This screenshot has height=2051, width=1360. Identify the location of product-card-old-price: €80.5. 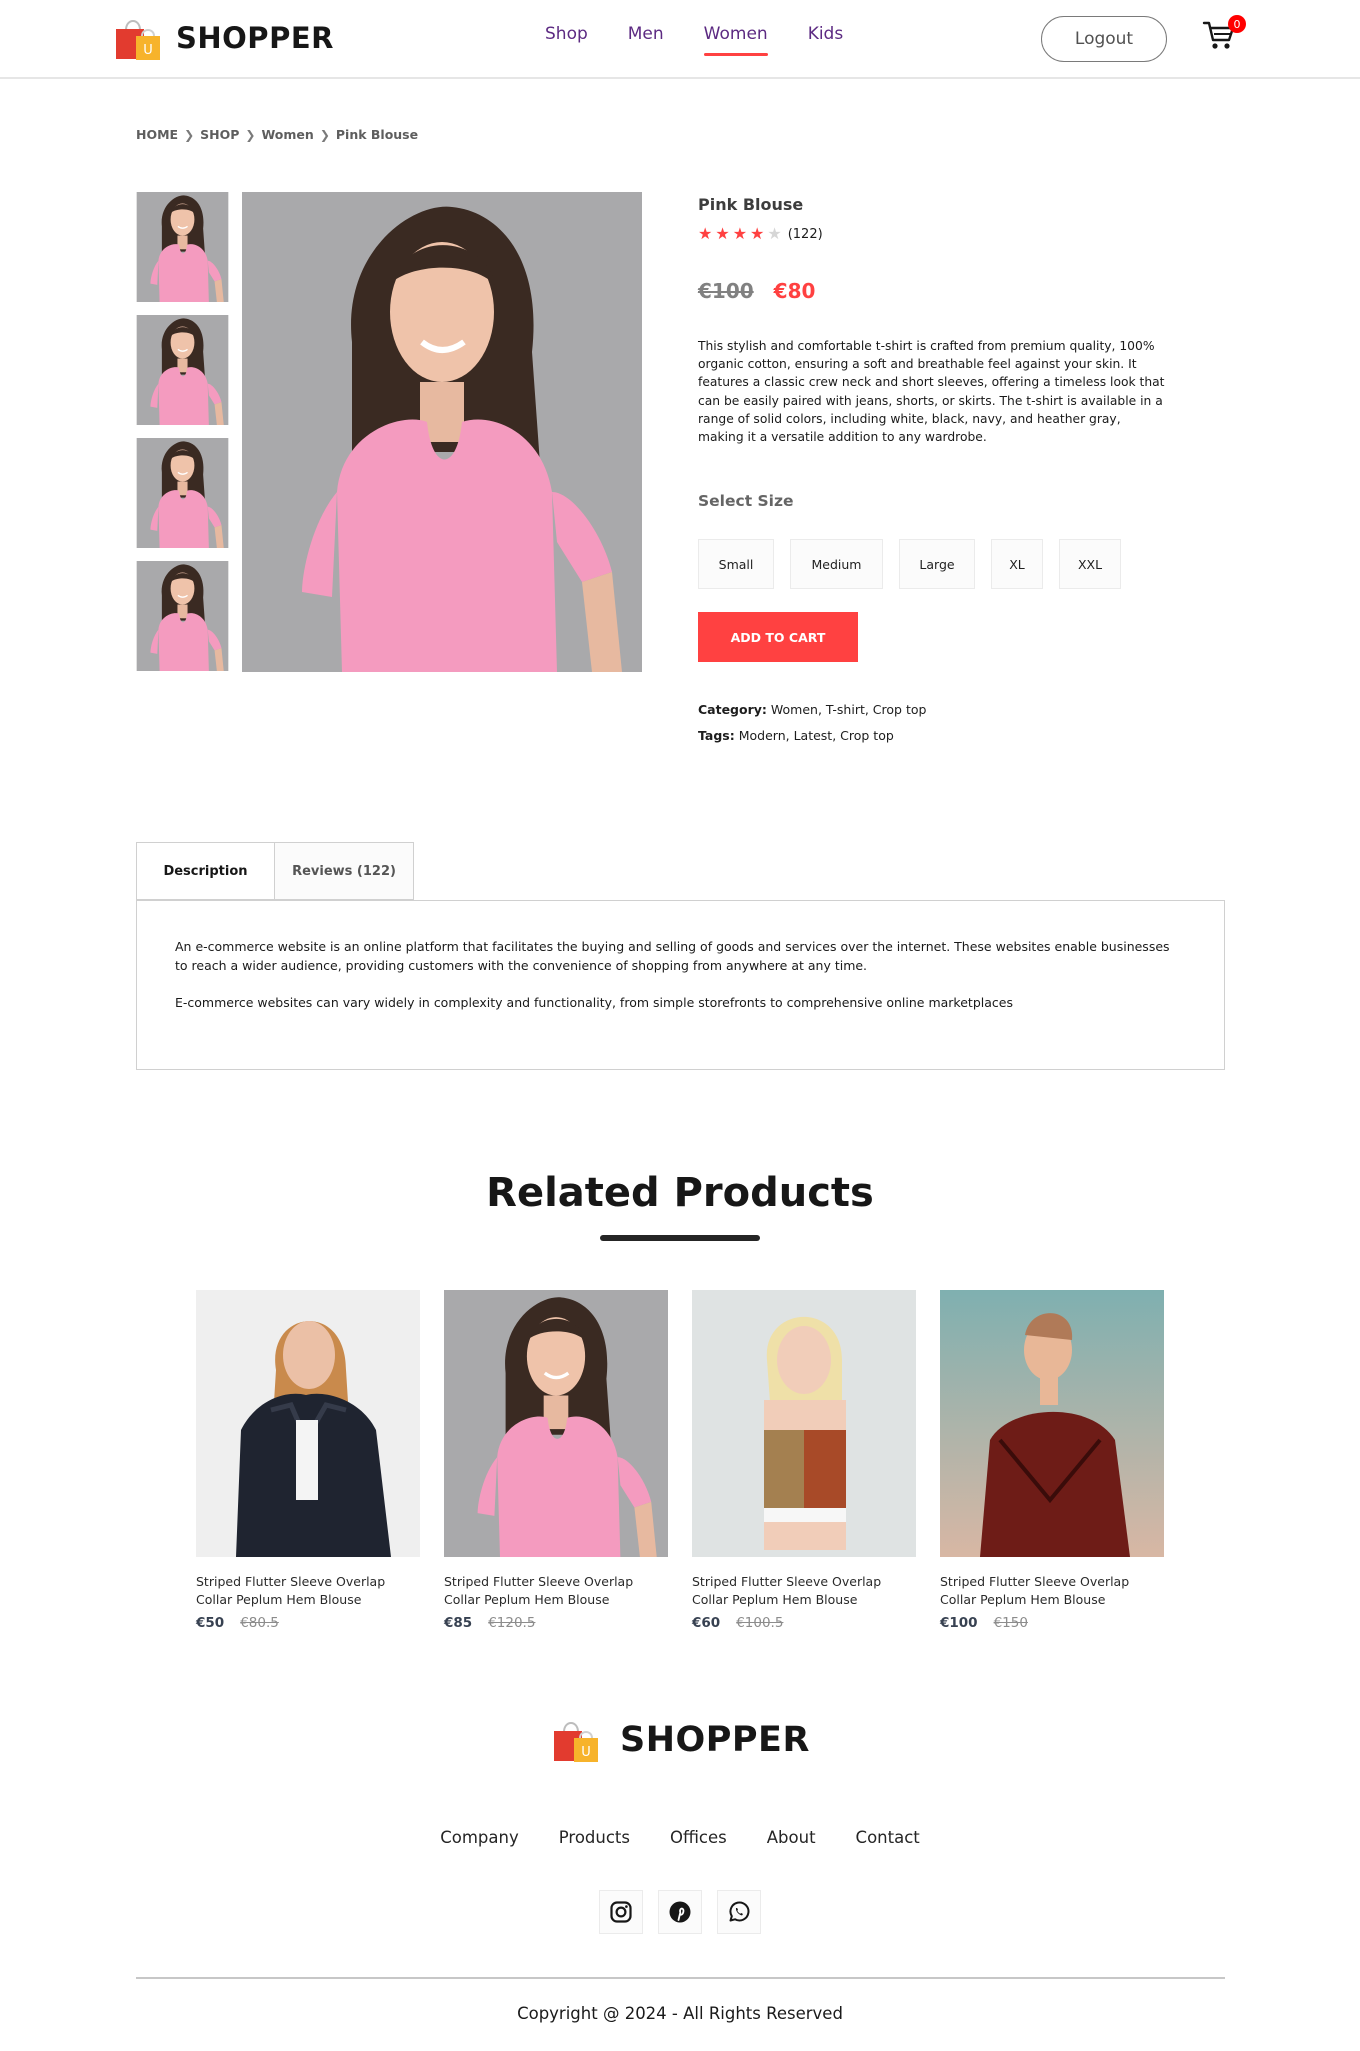
(259, 1623).